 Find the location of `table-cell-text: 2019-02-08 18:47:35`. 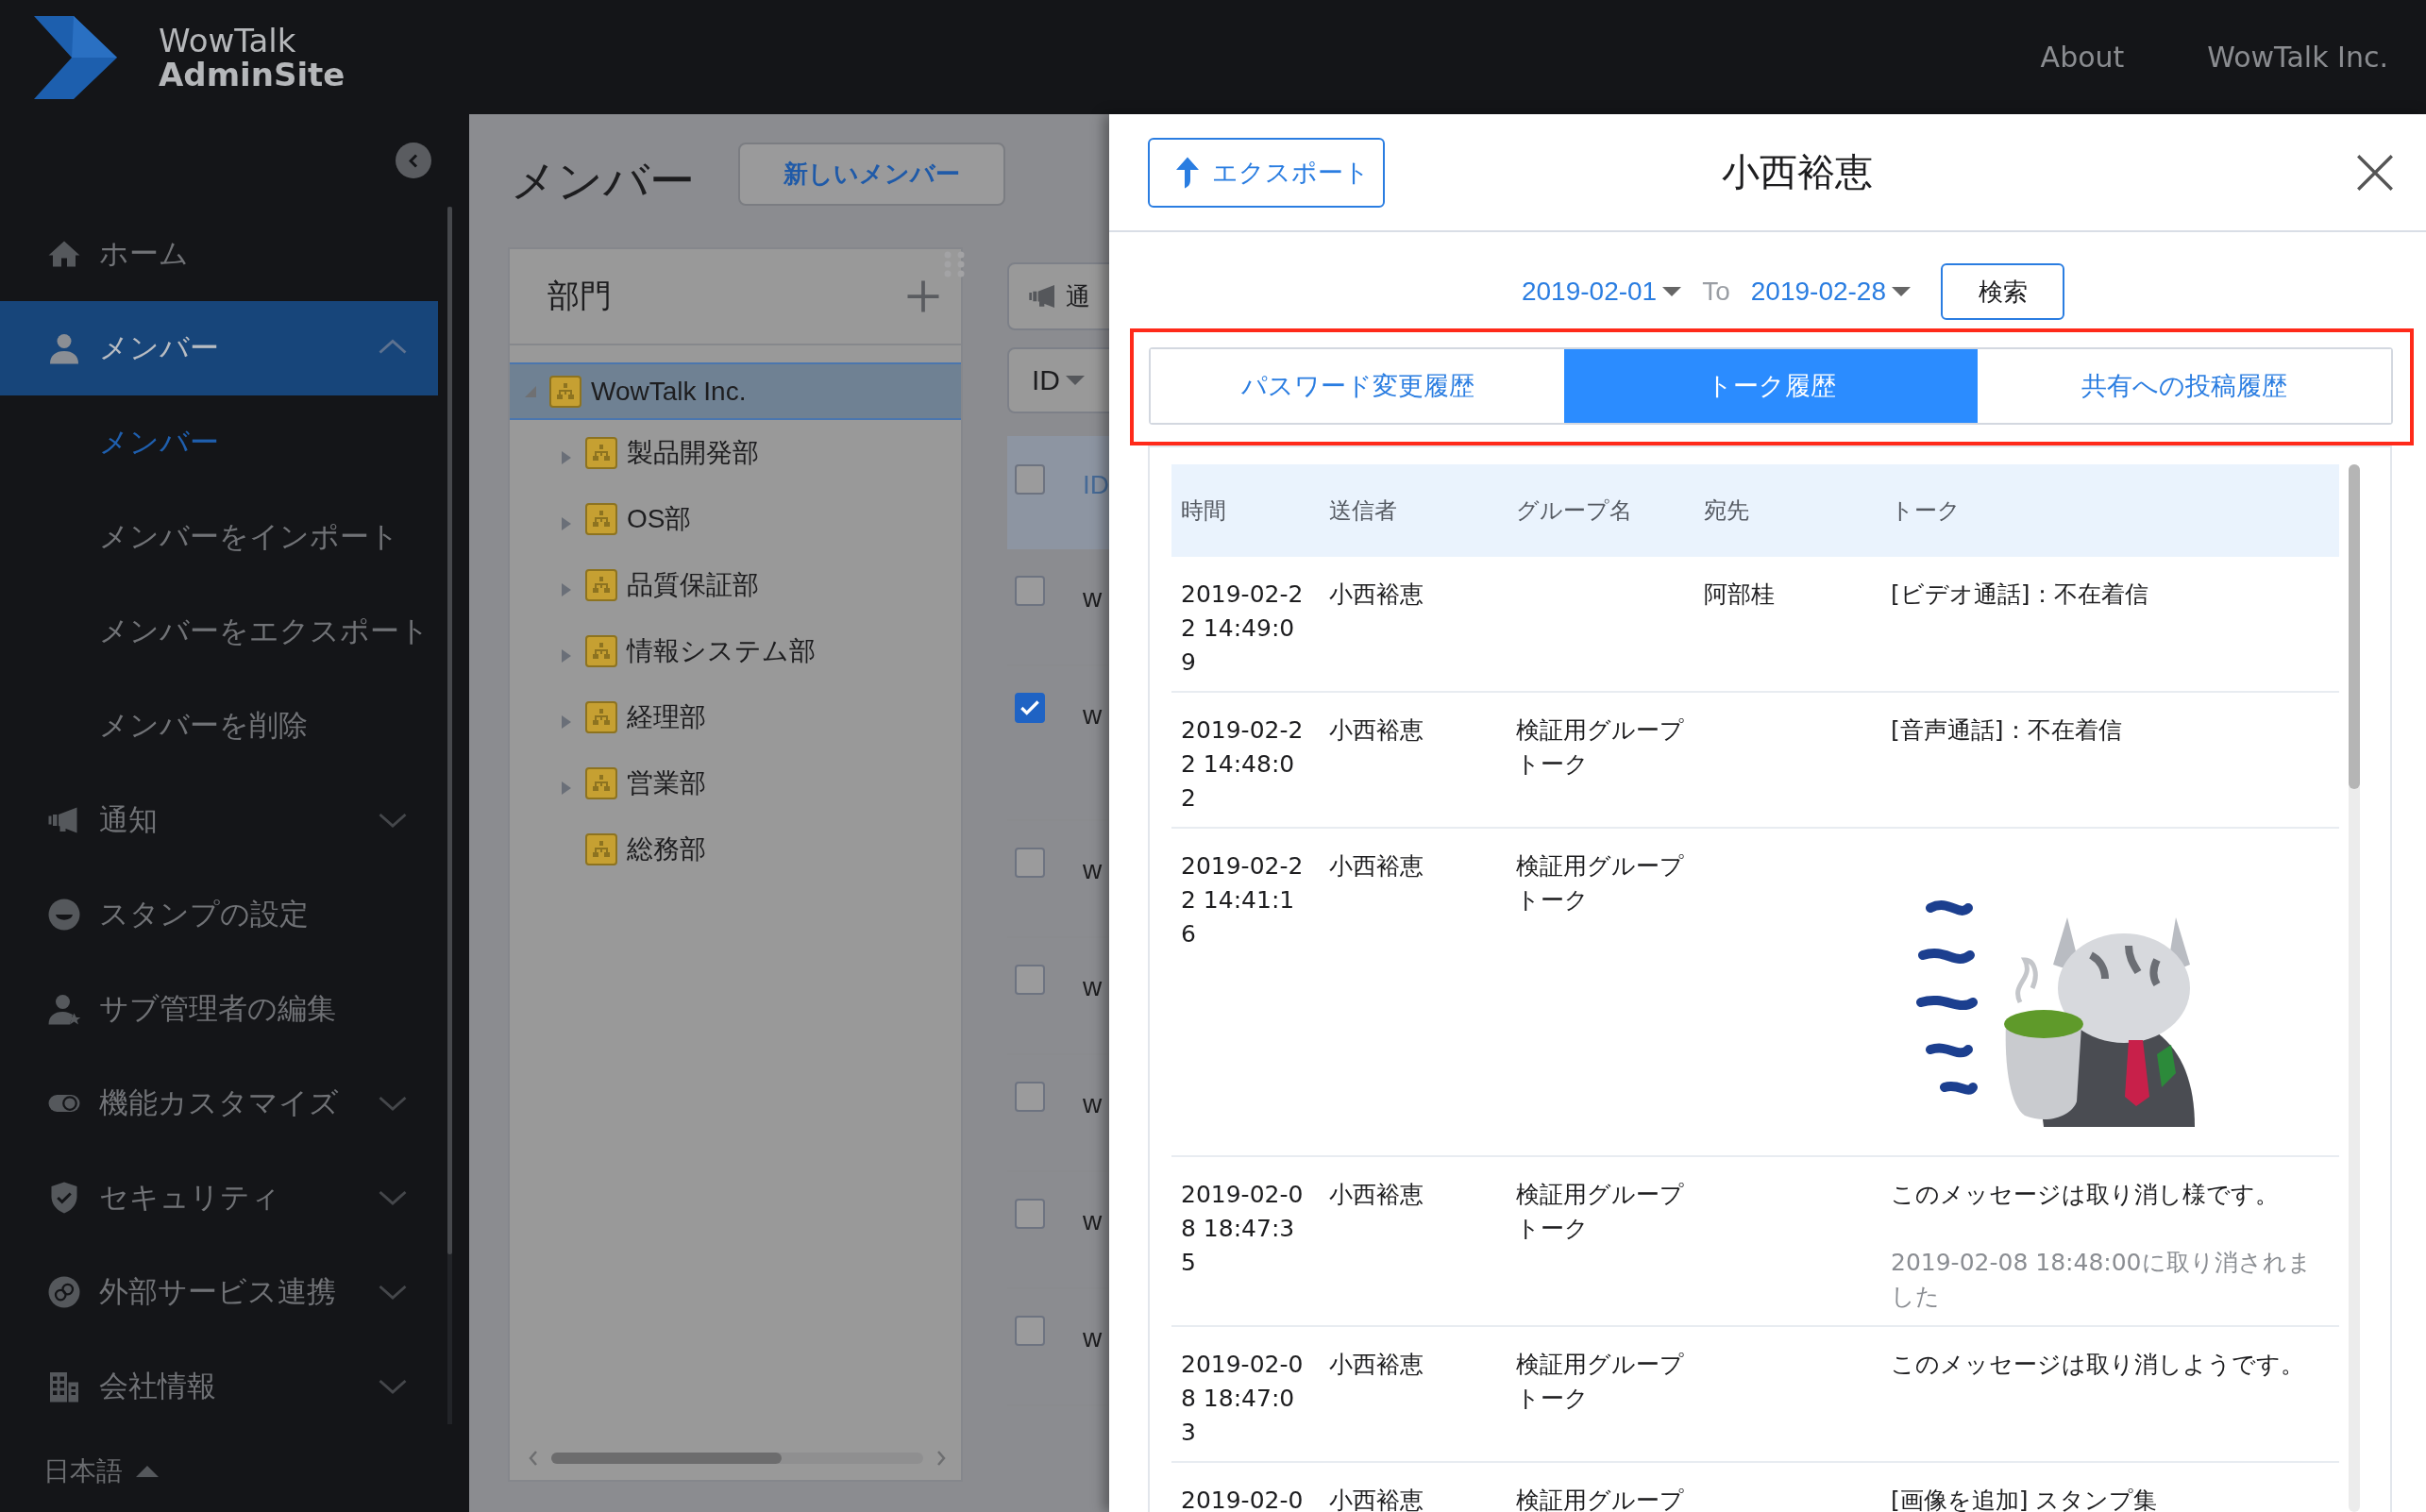

table-cell-text: 2019-02-08 18:47:35 is located at coordinates (1242, 1229).